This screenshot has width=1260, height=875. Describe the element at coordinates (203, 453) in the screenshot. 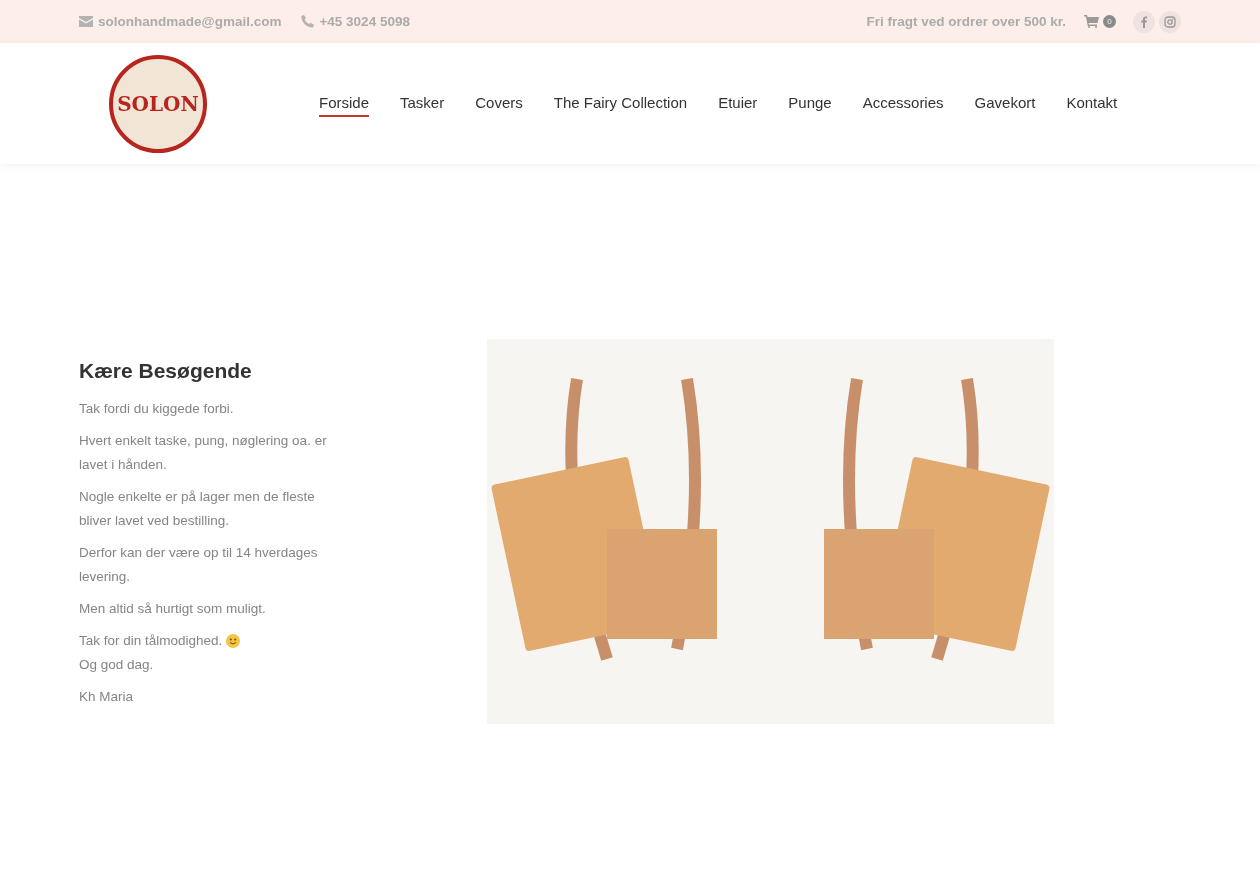

I see `body-text: Hvert enkelt taske, pung, nøglering oa. er lavet i hånden.` at that location.